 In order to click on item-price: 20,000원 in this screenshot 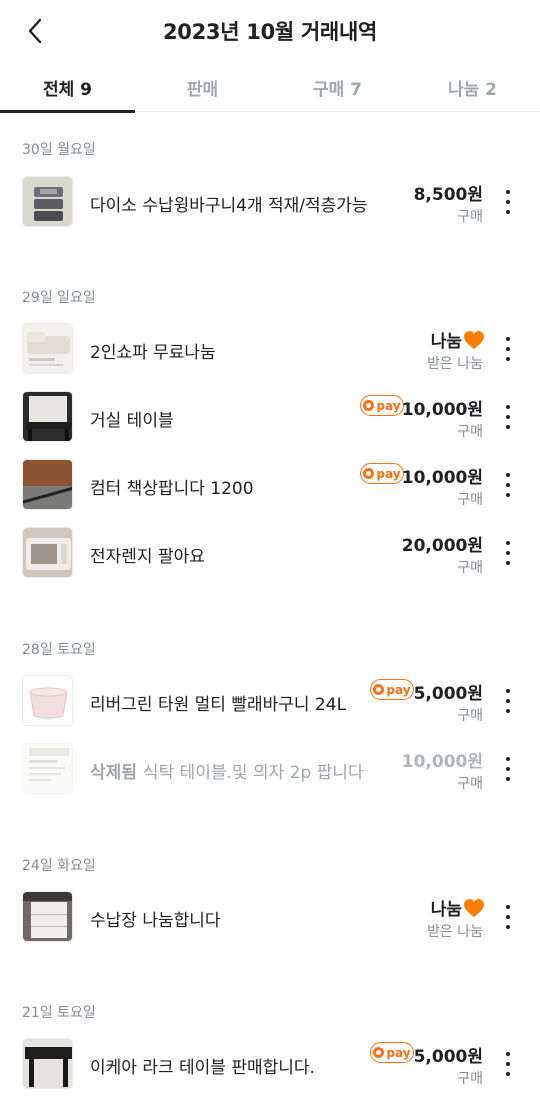, I will do `click(442, 546)`.